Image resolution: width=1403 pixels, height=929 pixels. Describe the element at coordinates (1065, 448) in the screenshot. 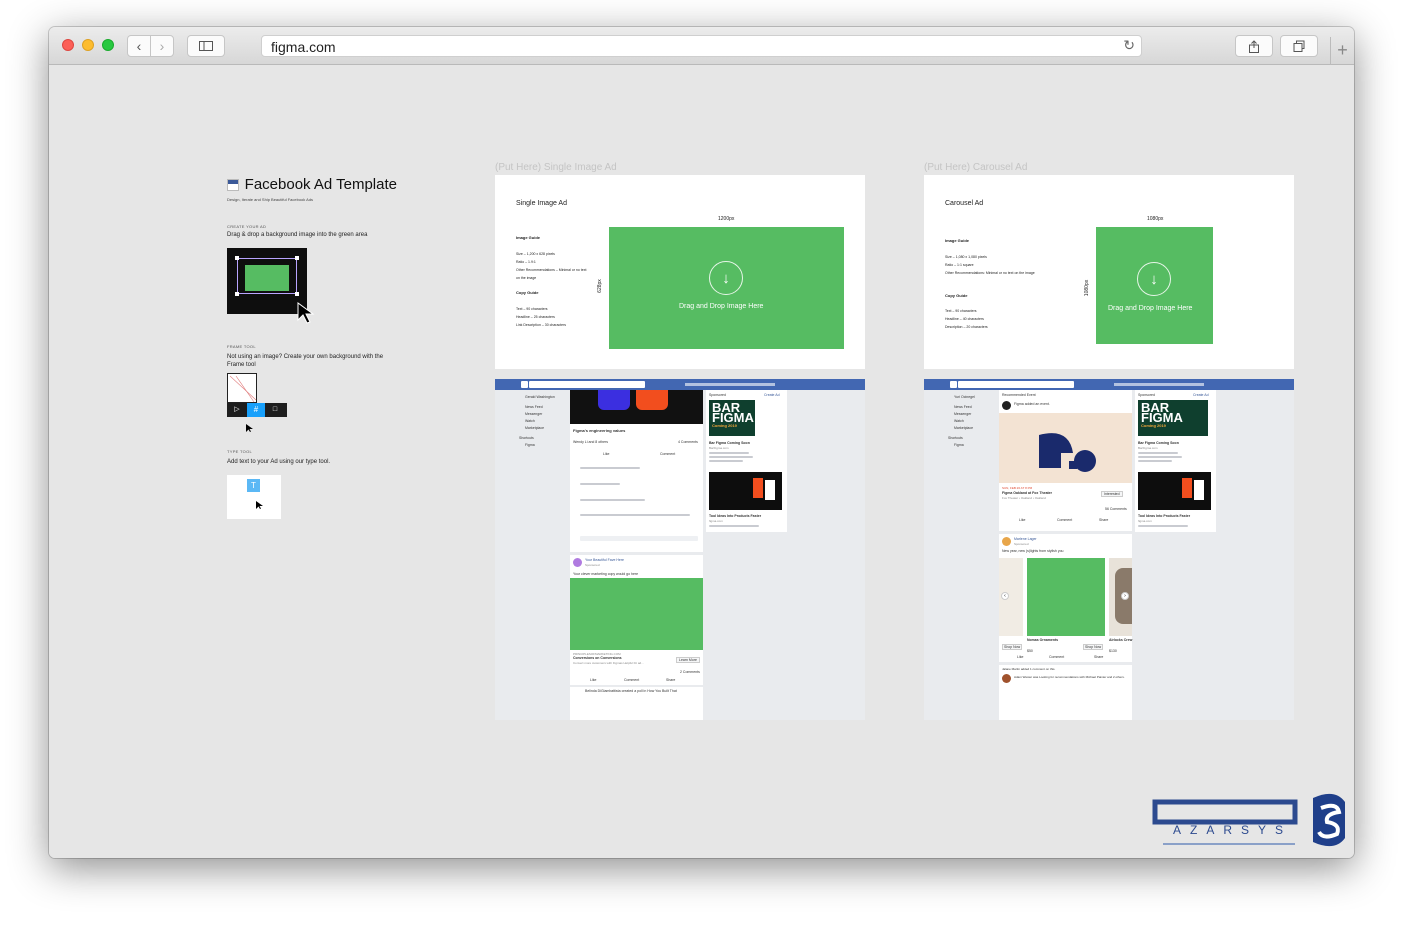

I see `event-image` at that location.